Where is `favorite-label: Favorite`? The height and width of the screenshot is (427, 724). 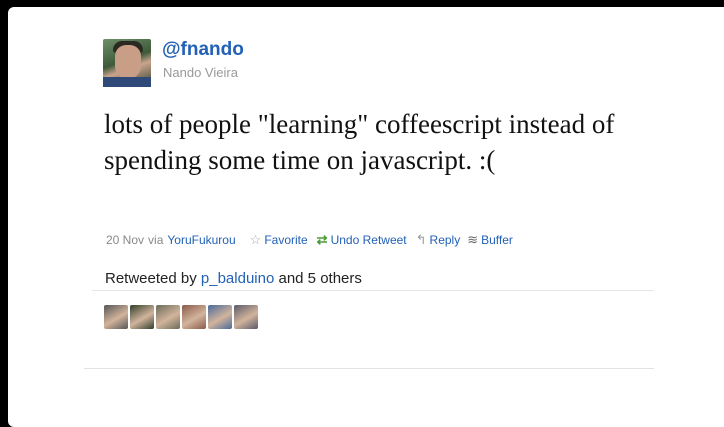
favorite-label: Favorite is located at coordinates (286, 240).